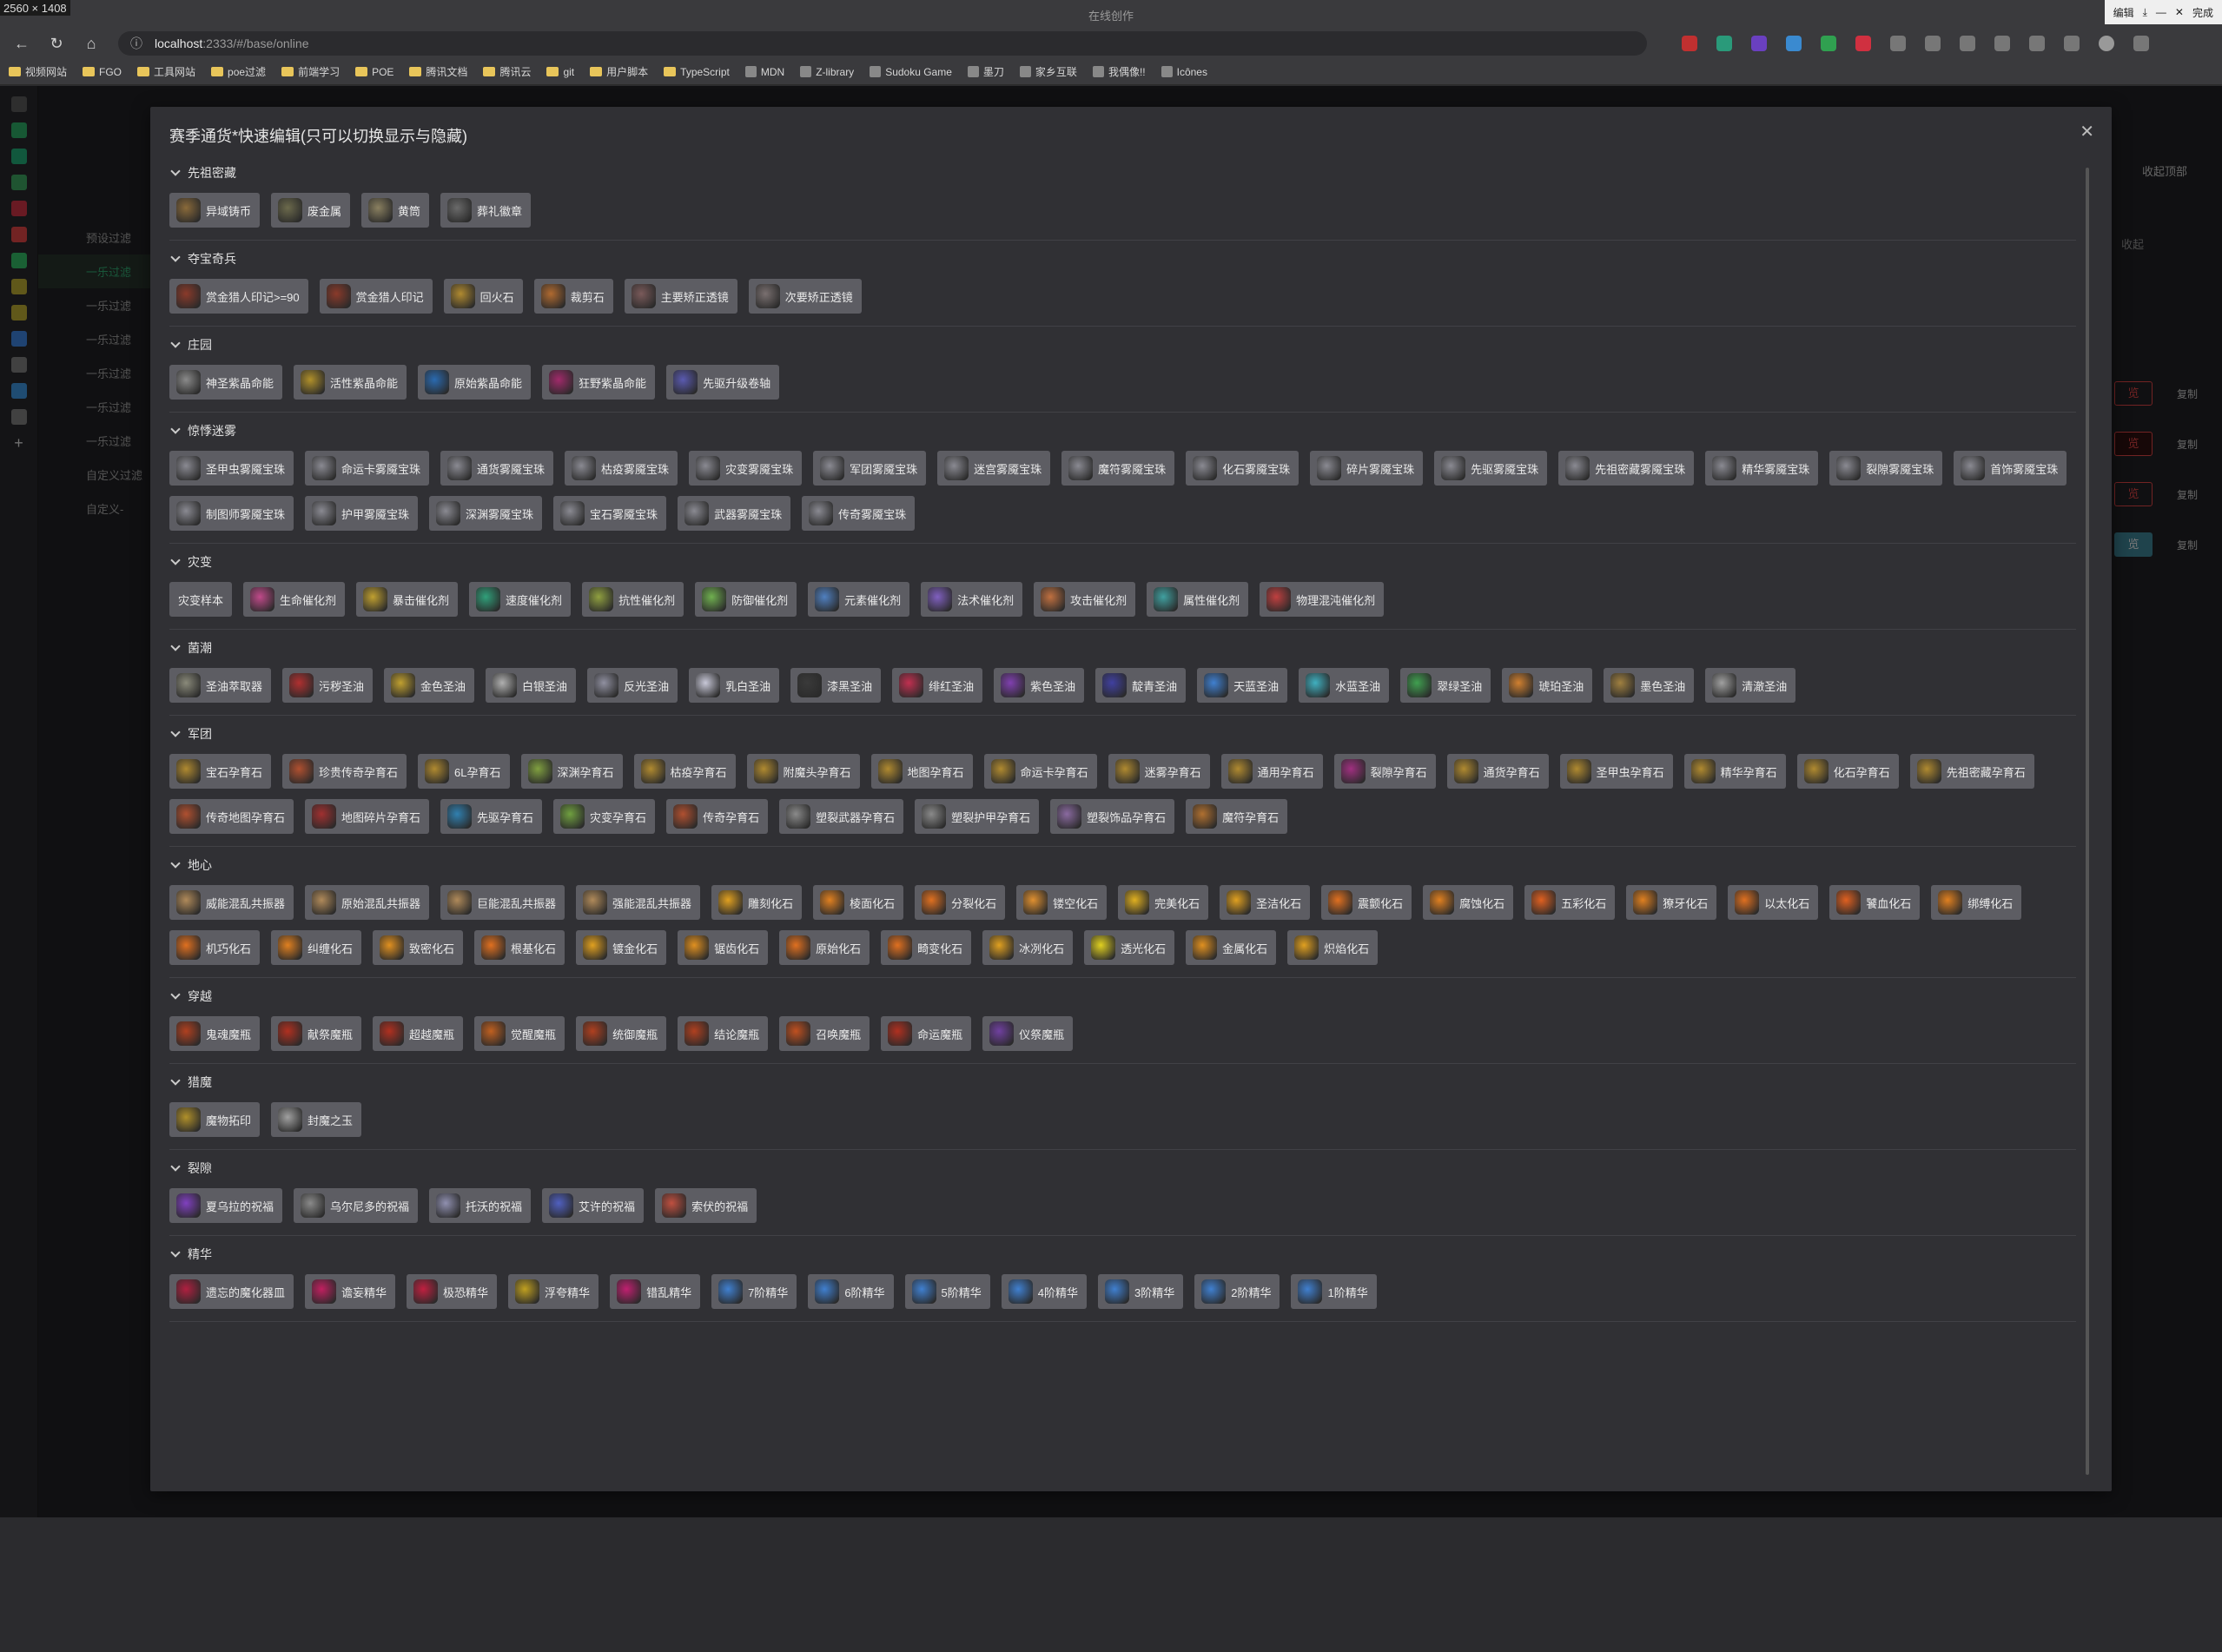 The width and height of the screenshot is (2222, 1652). Describe the element at coordinates (1112, 816) in the screenshot. I see `toggle-item-button: 塑裂饰品孕育石` at that location.